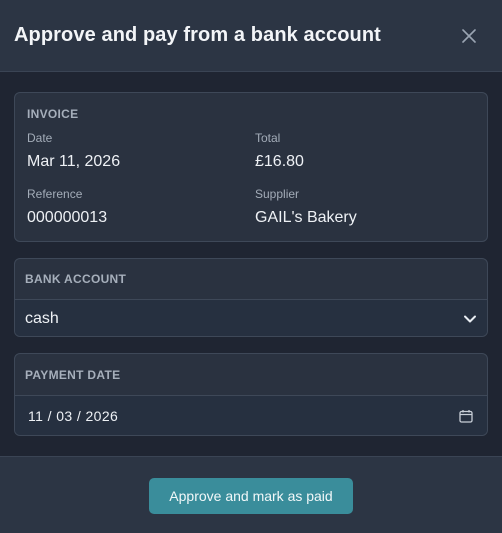 Image resolution: width=502 pixels, height=533 pixels. What do you see at coordinates (251, 279) in the screenshot?
I see `bank-account-header: BANK ACCOUNT` at bounding box center [251, 279].